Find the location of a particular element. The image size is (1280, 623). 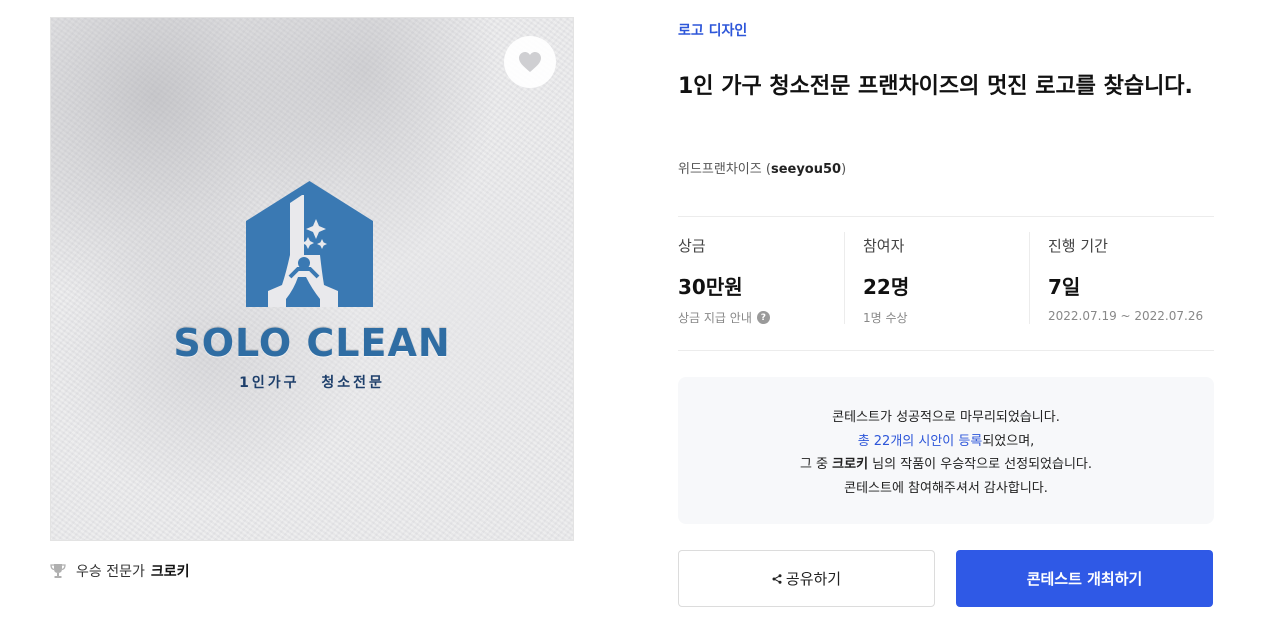

notice-line: 총 22개의 시안이 등록되었으며, is located at coordinates (946, 442).